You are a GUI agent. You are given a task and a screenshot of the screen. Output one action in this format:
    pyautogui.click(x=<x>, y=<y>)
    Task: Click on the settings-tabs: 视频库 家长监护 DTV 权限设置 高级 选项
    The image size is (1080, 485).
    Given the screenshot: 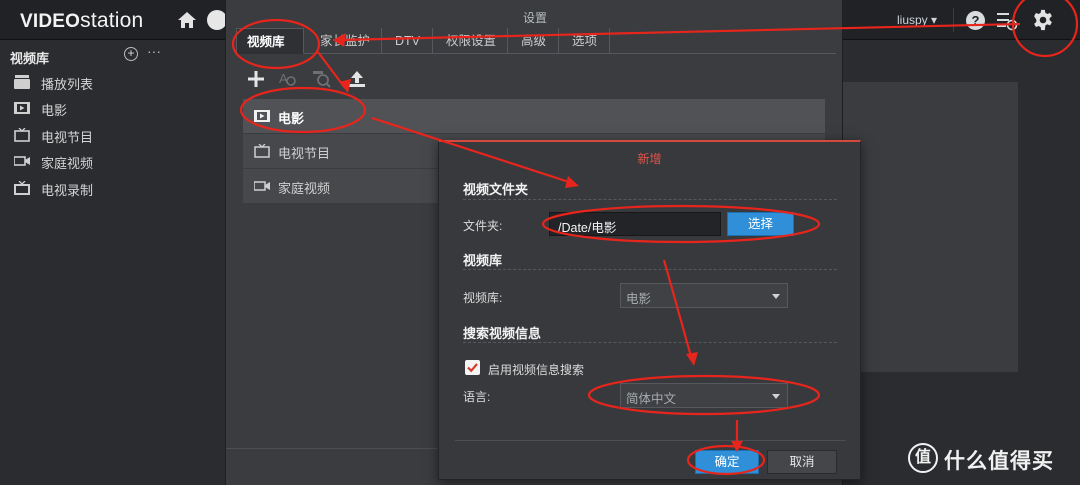 What is the action you would take?
    pyautogui.click(x=536, y=41)
    